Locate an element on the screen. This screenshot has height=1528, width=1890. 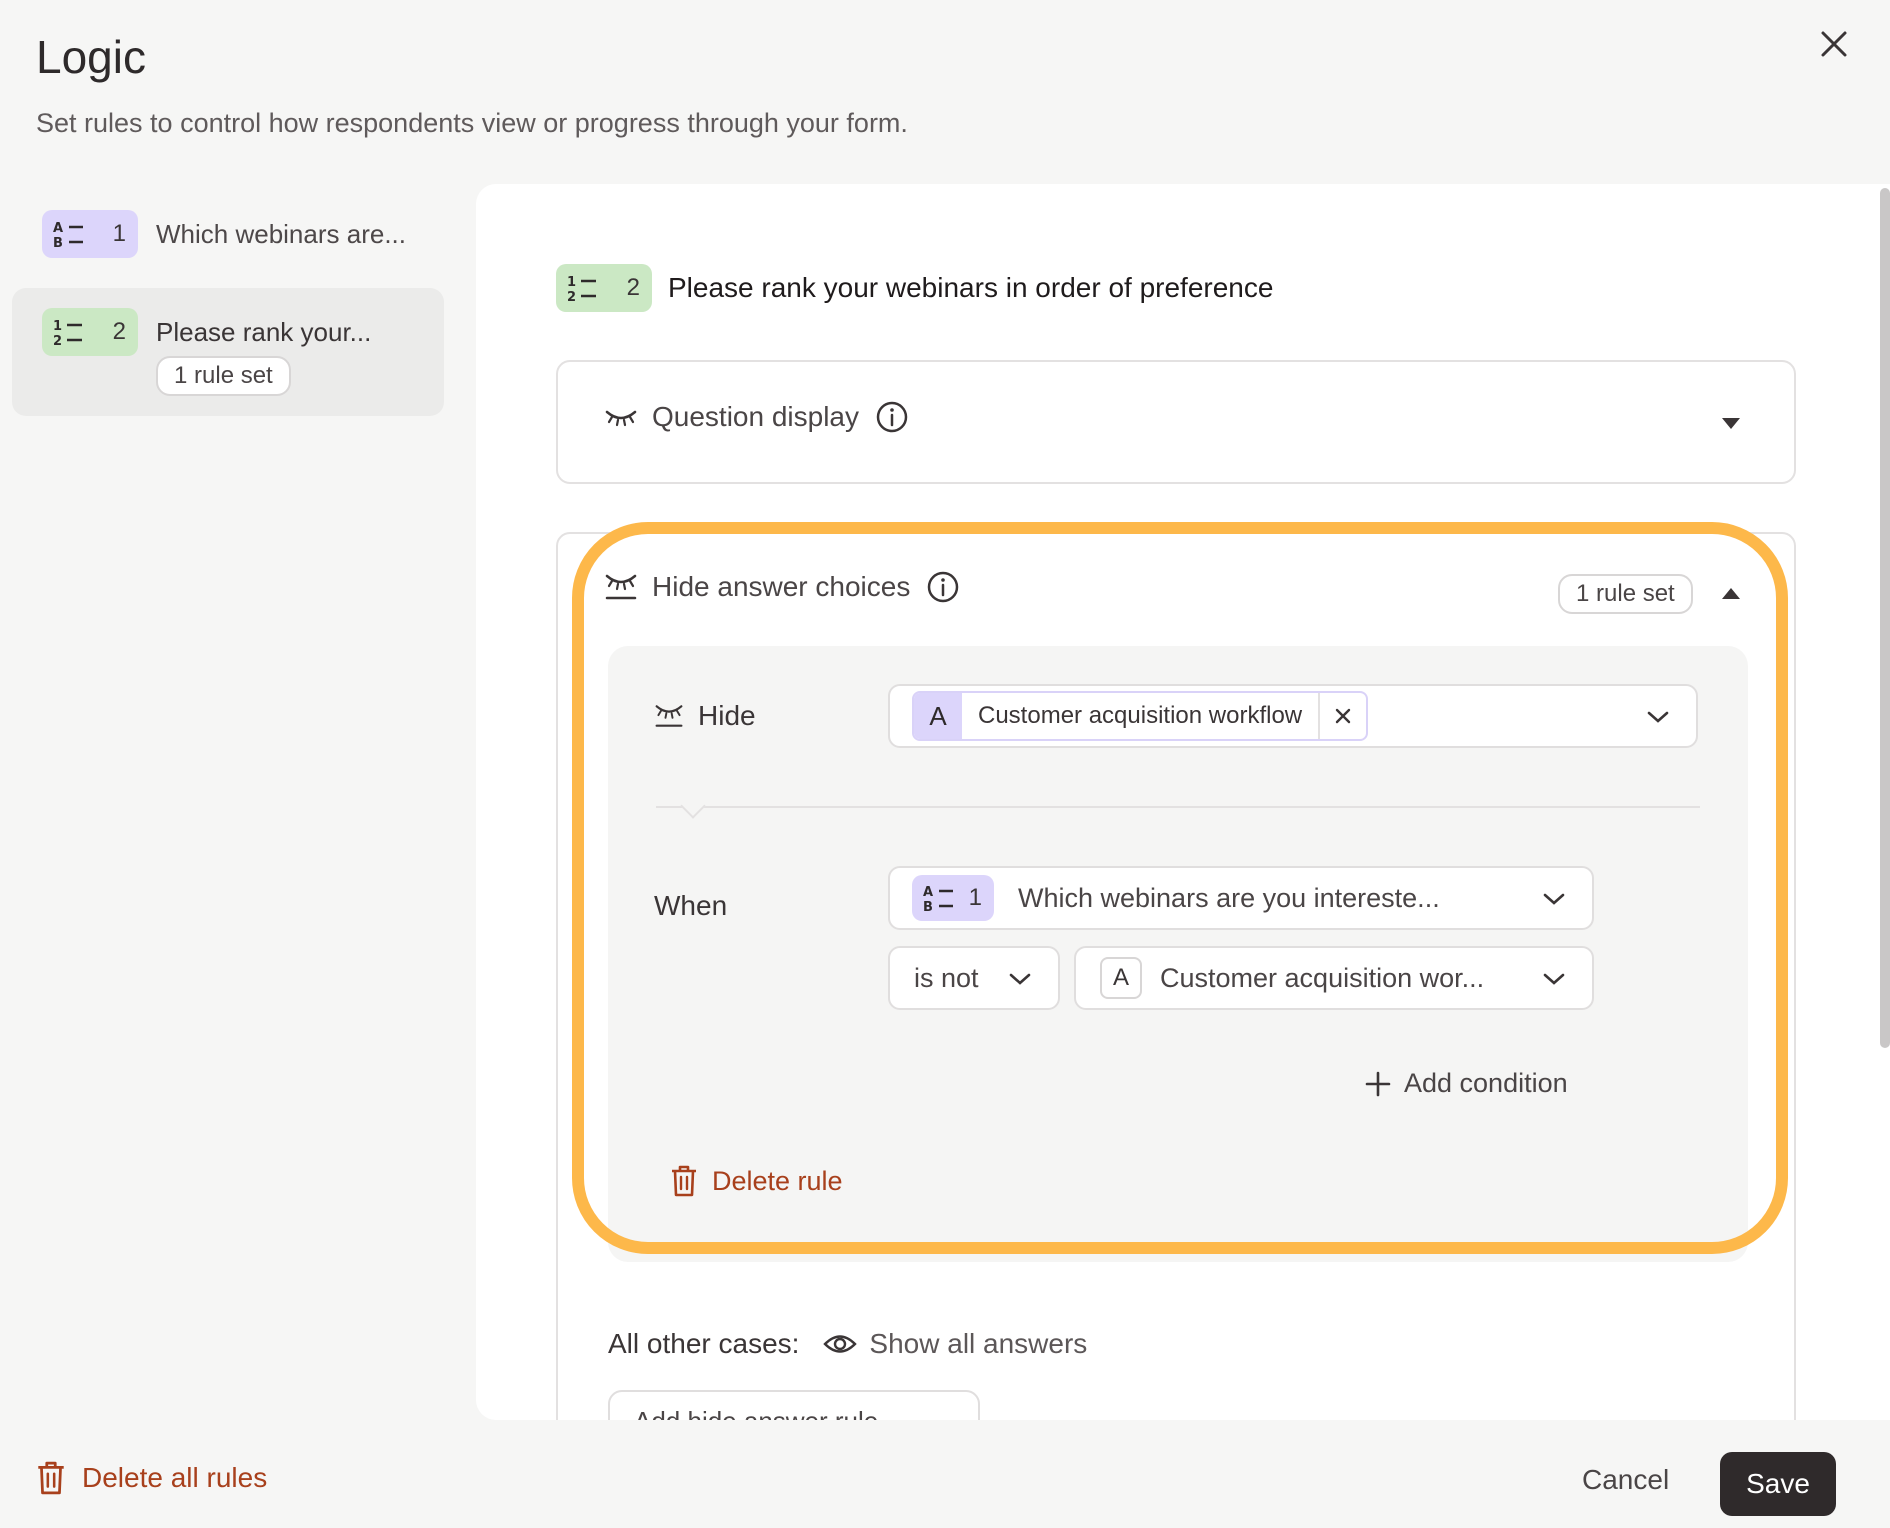
question-display-section: Question display is located at coordinates (1176, 422).